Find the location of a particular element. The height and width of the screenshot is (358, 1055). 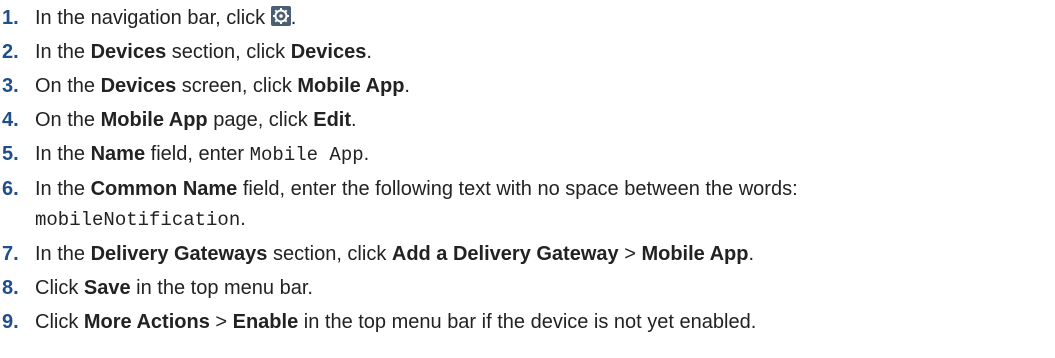

step-4: 4. On the Mobile App page, click Edit. is located at coordinates (527, 120).